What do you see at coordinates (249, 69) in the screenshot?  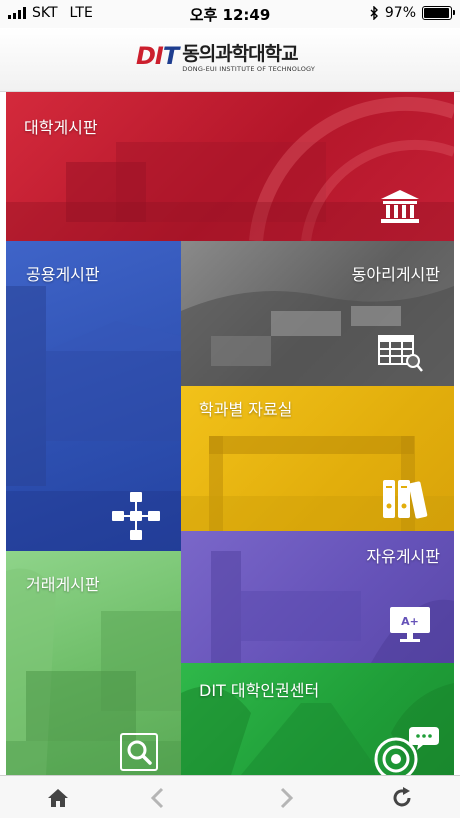 I see `logo-subtitle: DONG-EUI INSTITUTE OF TECHNOLOGY` at bounding box center [249, 69].